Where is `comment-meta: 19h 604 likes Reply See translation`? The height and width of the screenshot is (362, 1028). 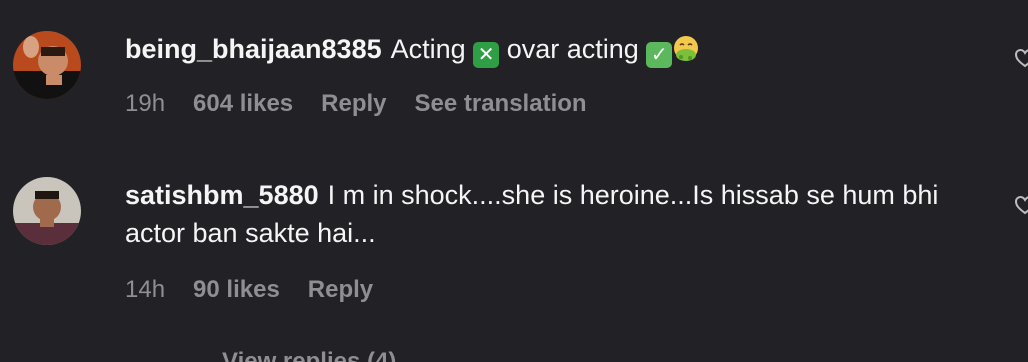 comment-meta: 19h 604 likes Reply See translation is located at coordinates (370, 104).